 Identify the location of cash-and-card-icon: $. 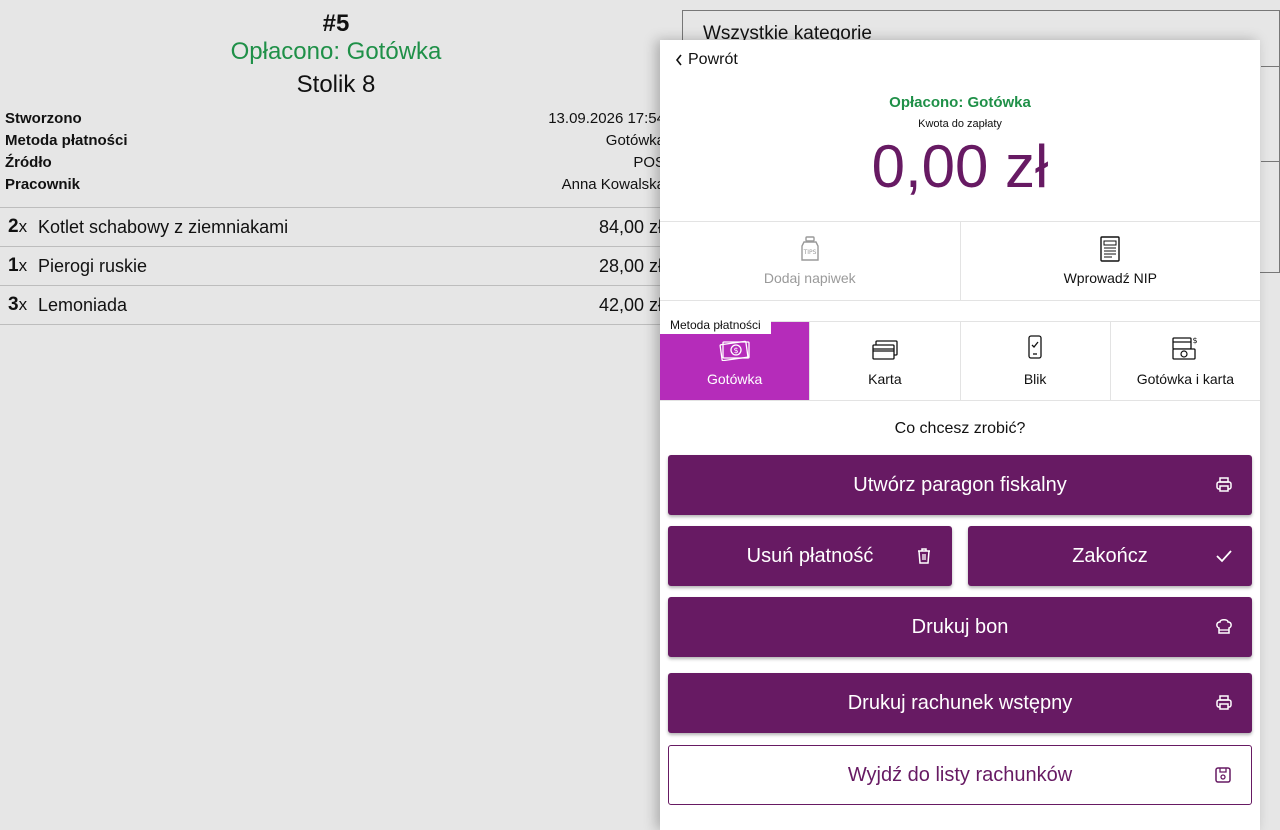
(1185, 348).